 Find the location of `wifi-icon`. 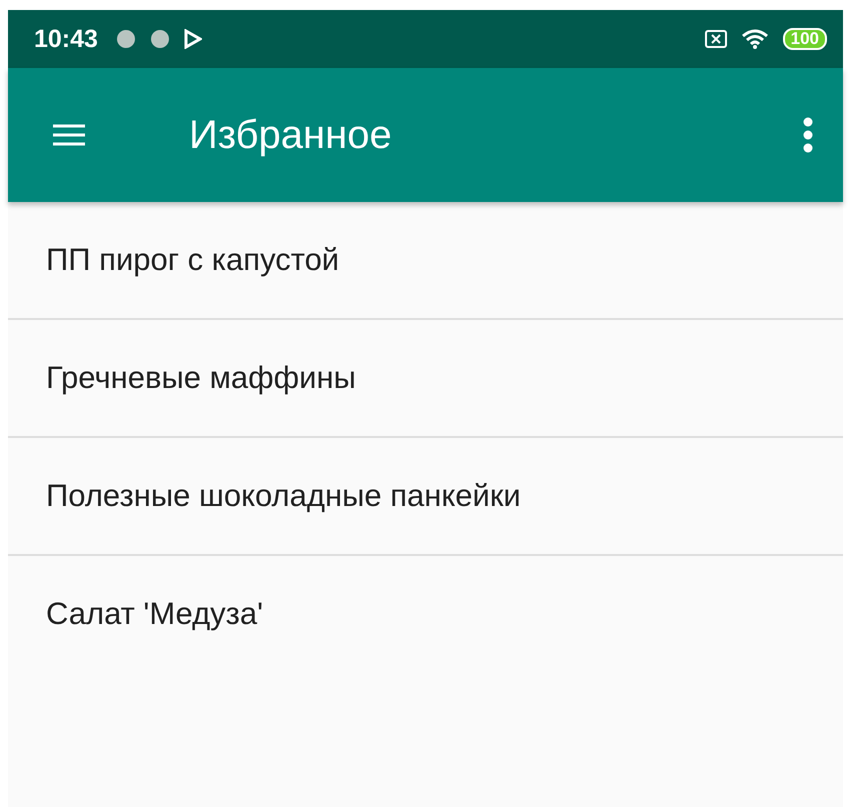

wifi-icon is located at coordinates (754, 39).